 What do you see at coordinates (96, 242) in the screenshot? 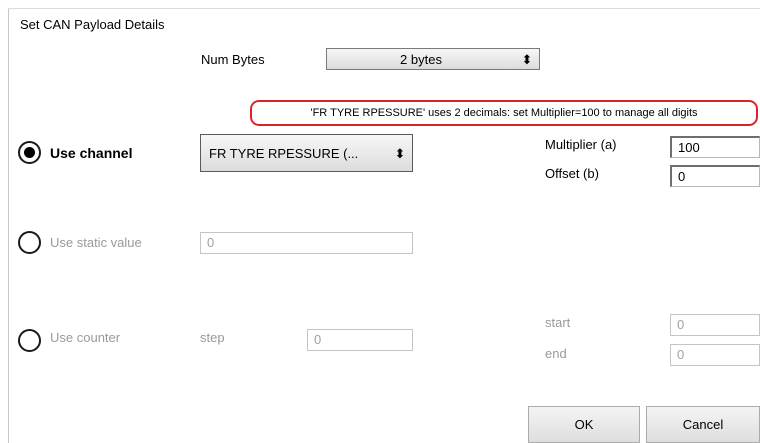
I see `use-static-value-label: Use static value` at bounding box center [96, 242].